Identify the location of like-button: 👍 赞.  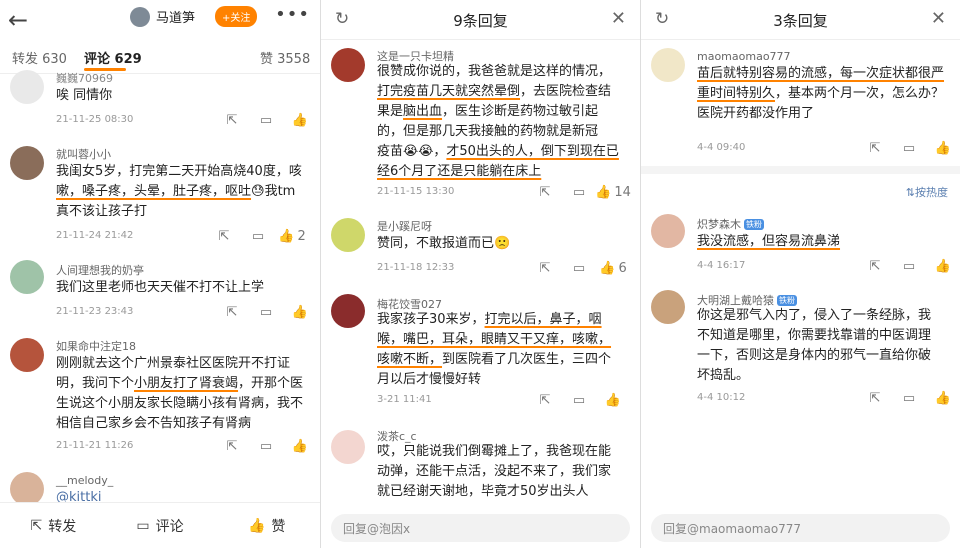
(266, 525).